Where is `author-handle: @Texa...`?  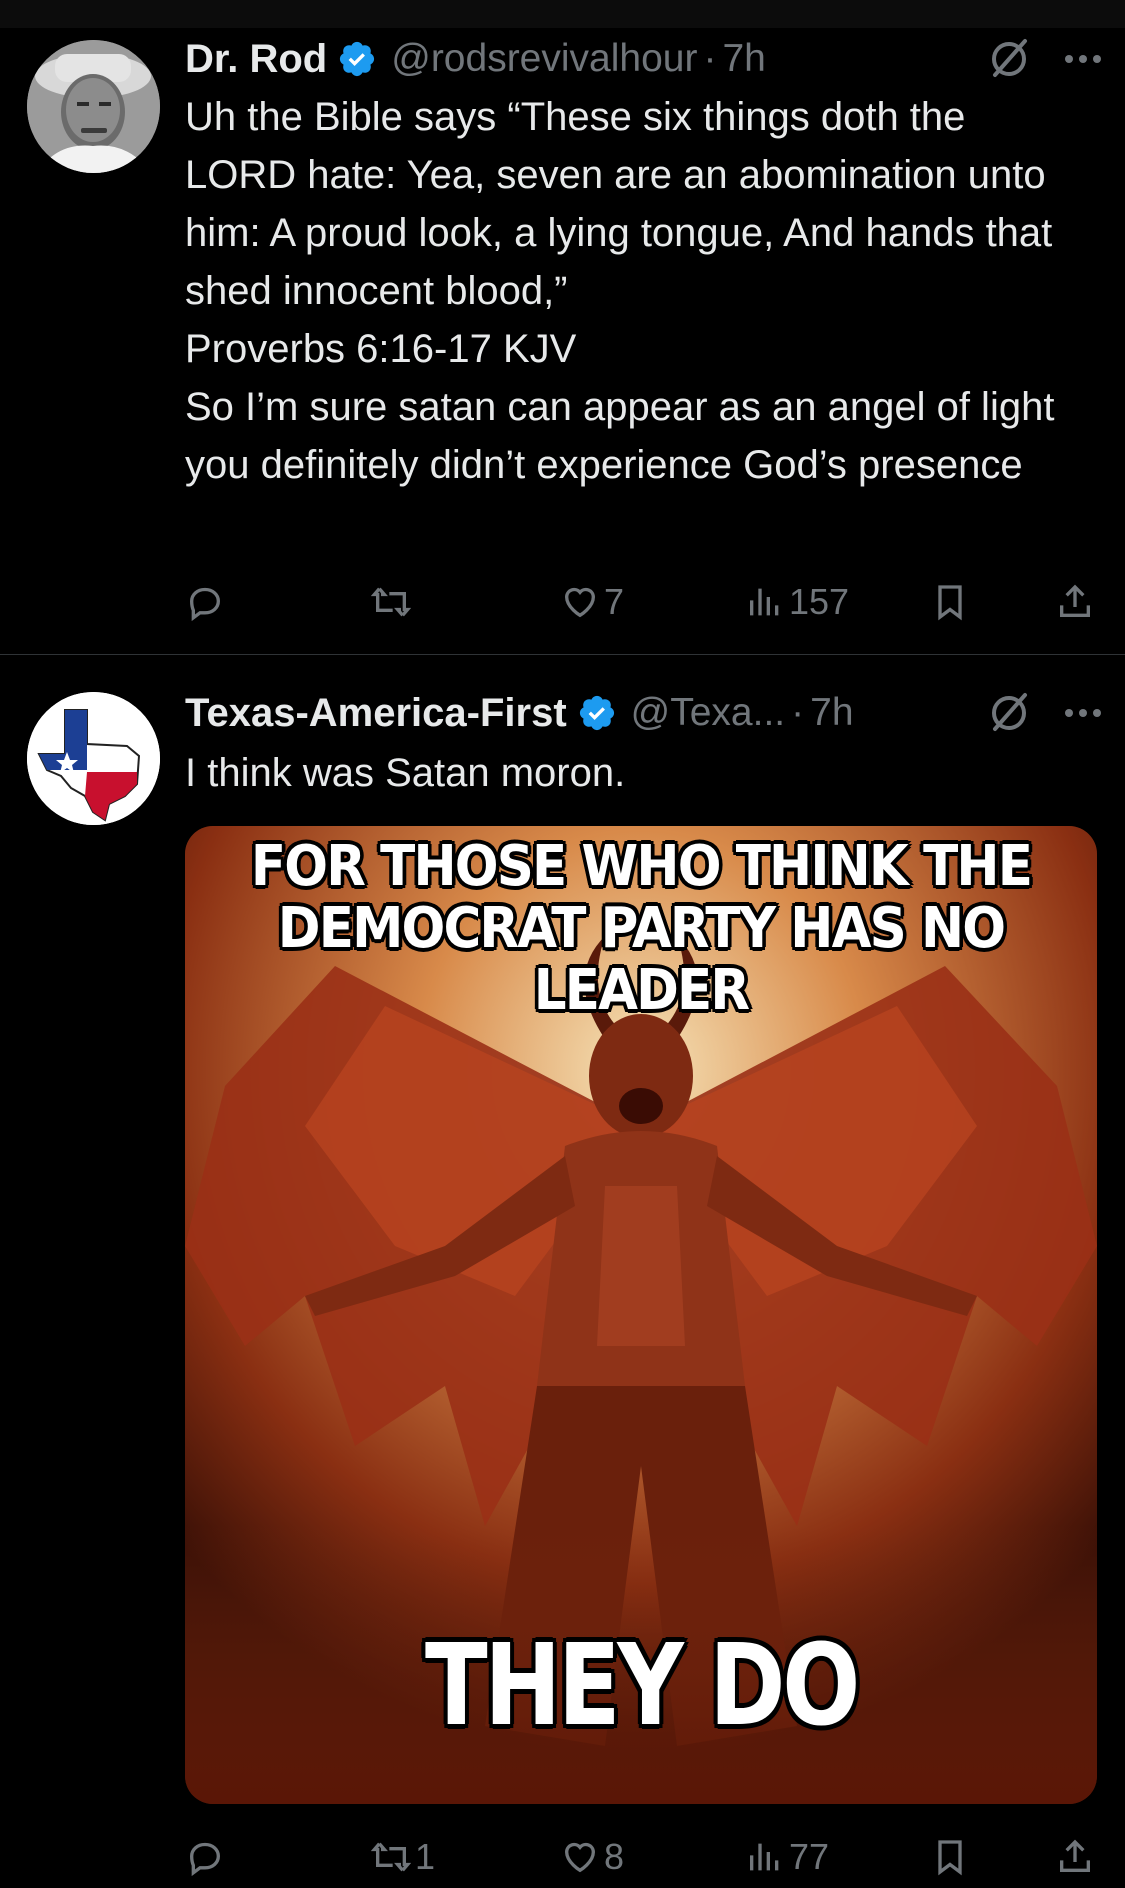 author-handle: @Texa... is located at coordinates (708, 713).